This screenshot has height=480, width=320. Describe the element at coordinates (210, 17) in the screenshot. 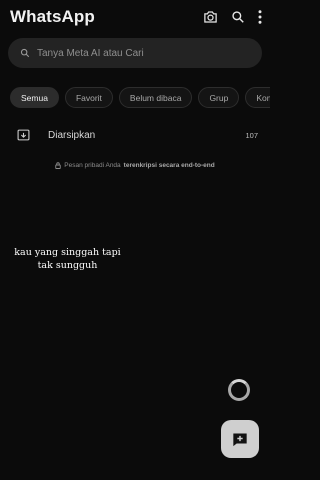

I see `camera-icon` at that location.